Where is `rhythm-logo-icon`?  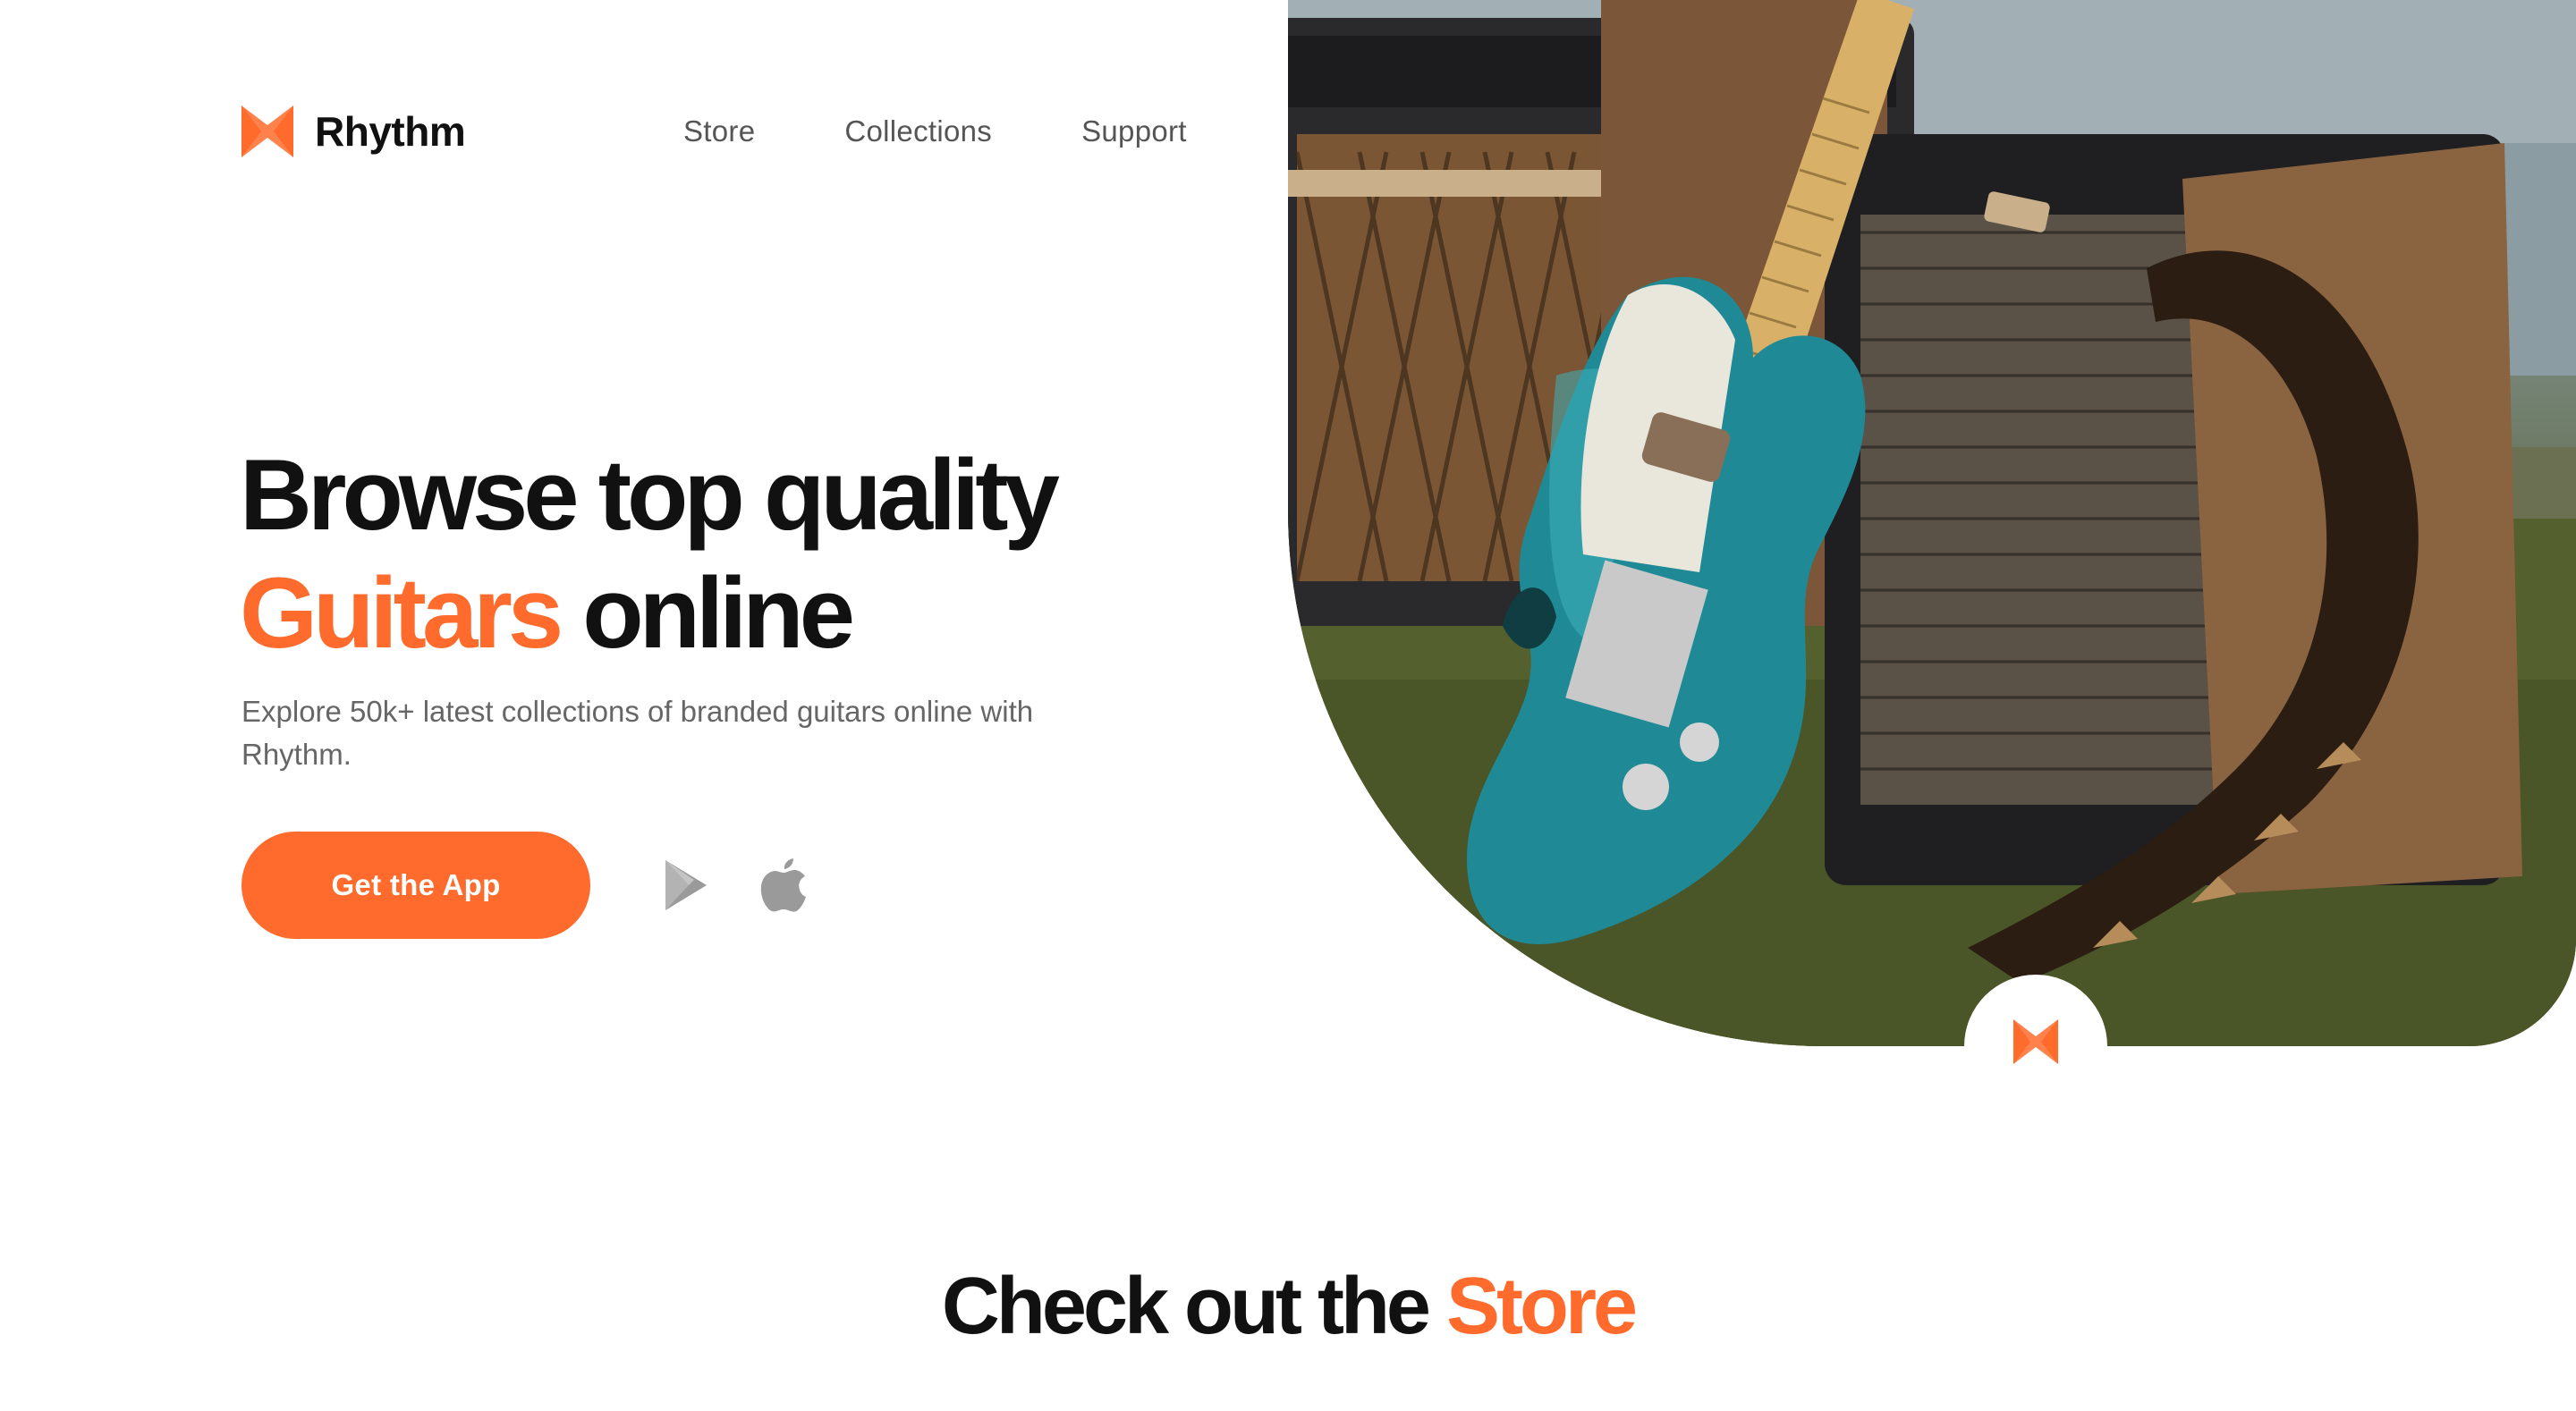 rhythm-logo-icon is located at coordinates (267, 131).